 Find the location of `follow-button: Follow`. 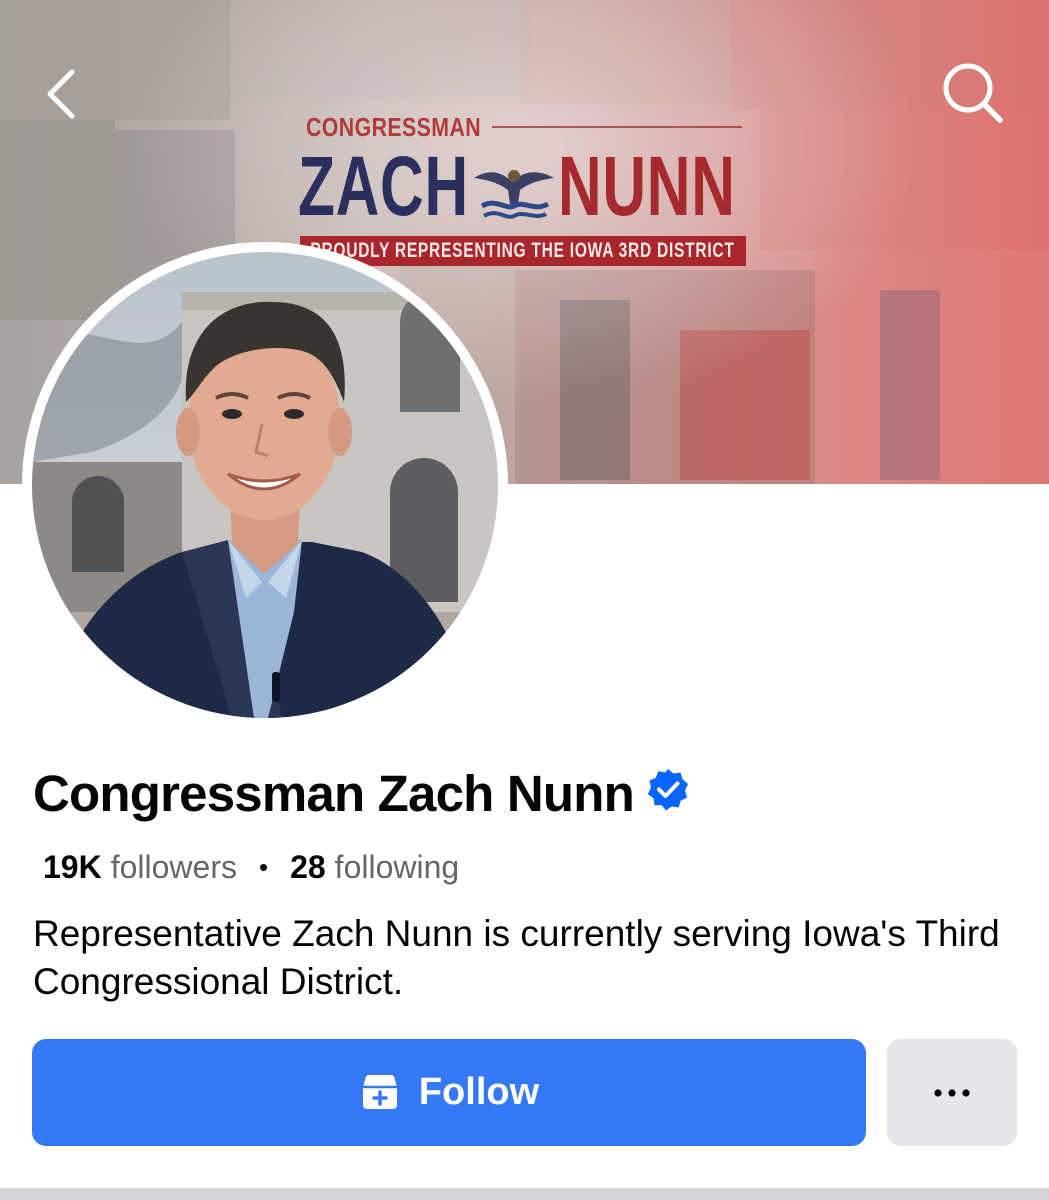

follow-button: Follow is located at coordinates (449, 1092).